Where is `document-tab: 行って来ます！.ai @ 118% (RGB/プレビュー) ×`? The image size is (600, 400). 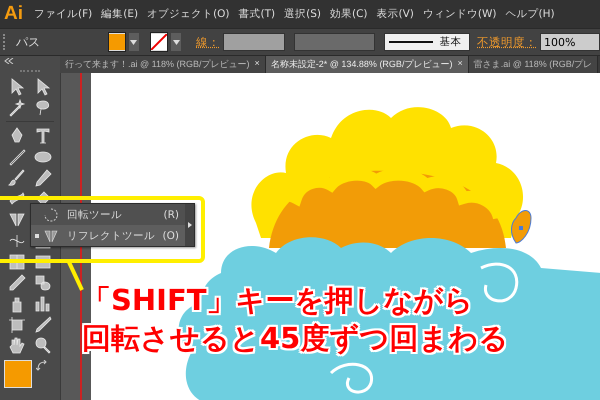
document-tab: 行って来ます！.ai @ 118% (RGB/プレビュー) × is located at coordinates (163, 64).